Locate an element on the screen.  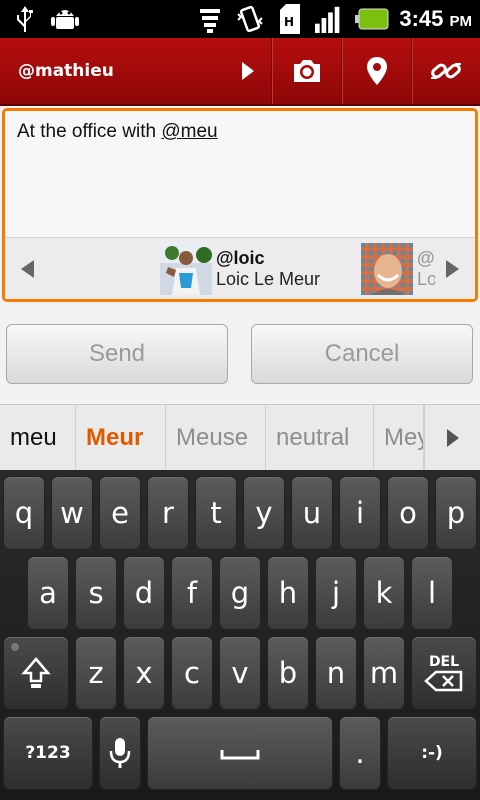
chevron-right-icon is located at coordinates (452, 438).